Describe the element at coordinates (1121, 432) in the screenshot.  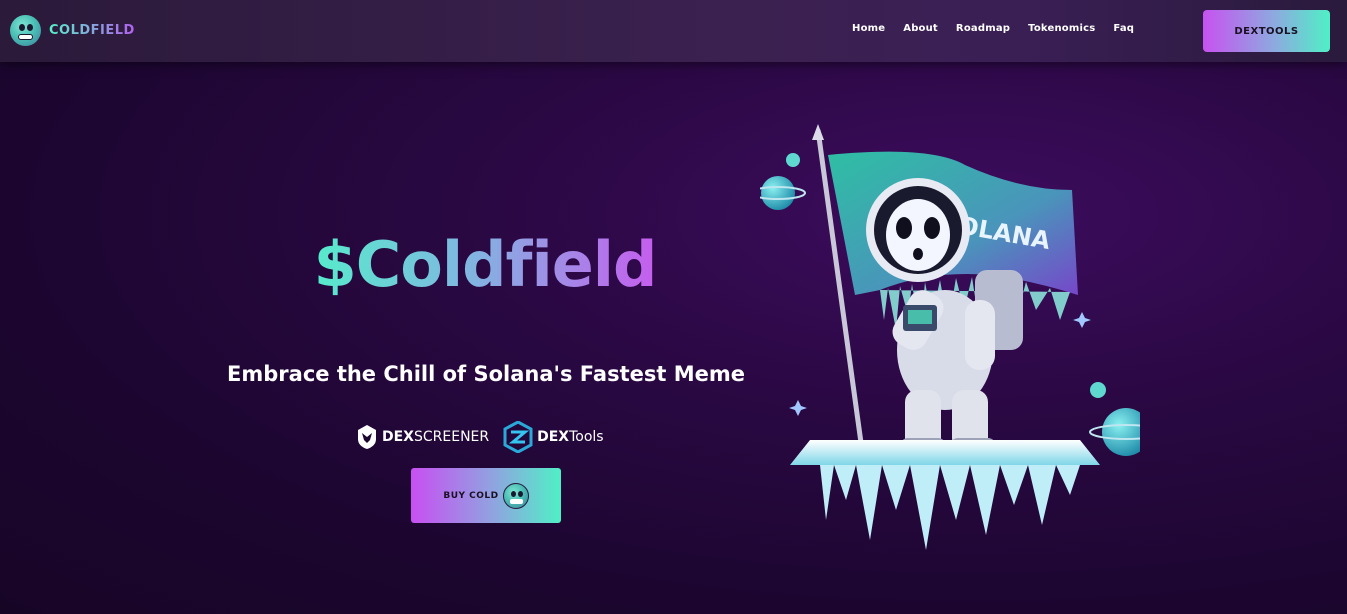
I see `planet-right` at that location.